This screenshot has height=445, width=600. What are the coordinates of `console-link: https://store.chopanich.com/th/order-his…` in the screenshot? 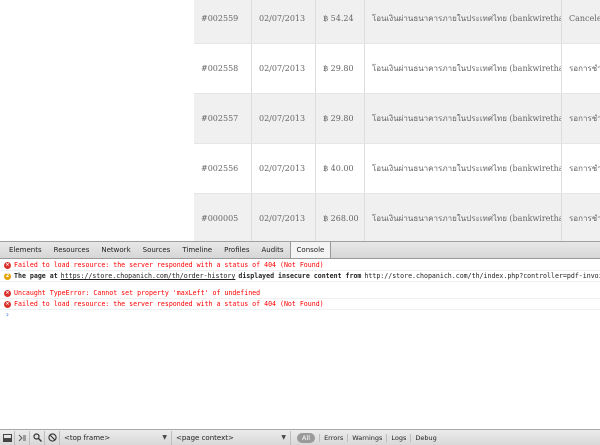 It's located at (148, 276).